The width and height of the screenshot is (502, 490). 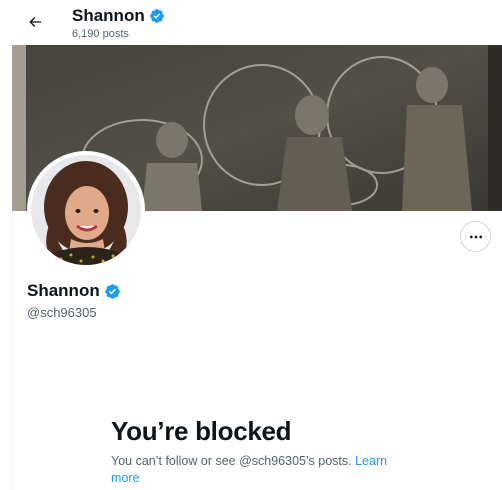 I want to click on post-count: 6,190 posts, so click(x=100, y=34).